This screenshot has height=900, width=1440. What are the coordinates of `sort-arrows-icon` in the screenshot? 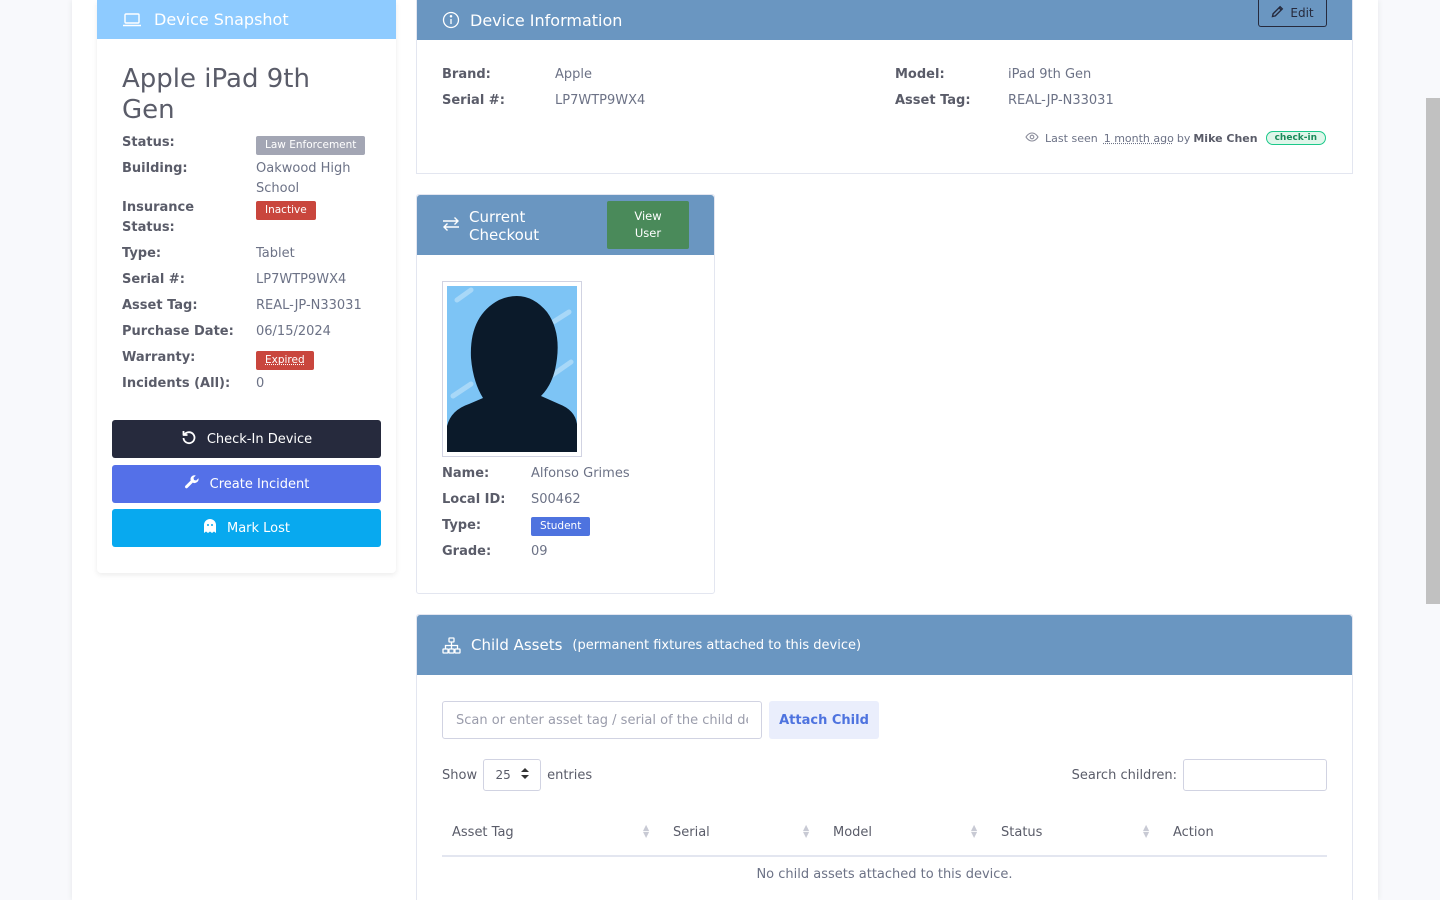 It's located at (525, 775).